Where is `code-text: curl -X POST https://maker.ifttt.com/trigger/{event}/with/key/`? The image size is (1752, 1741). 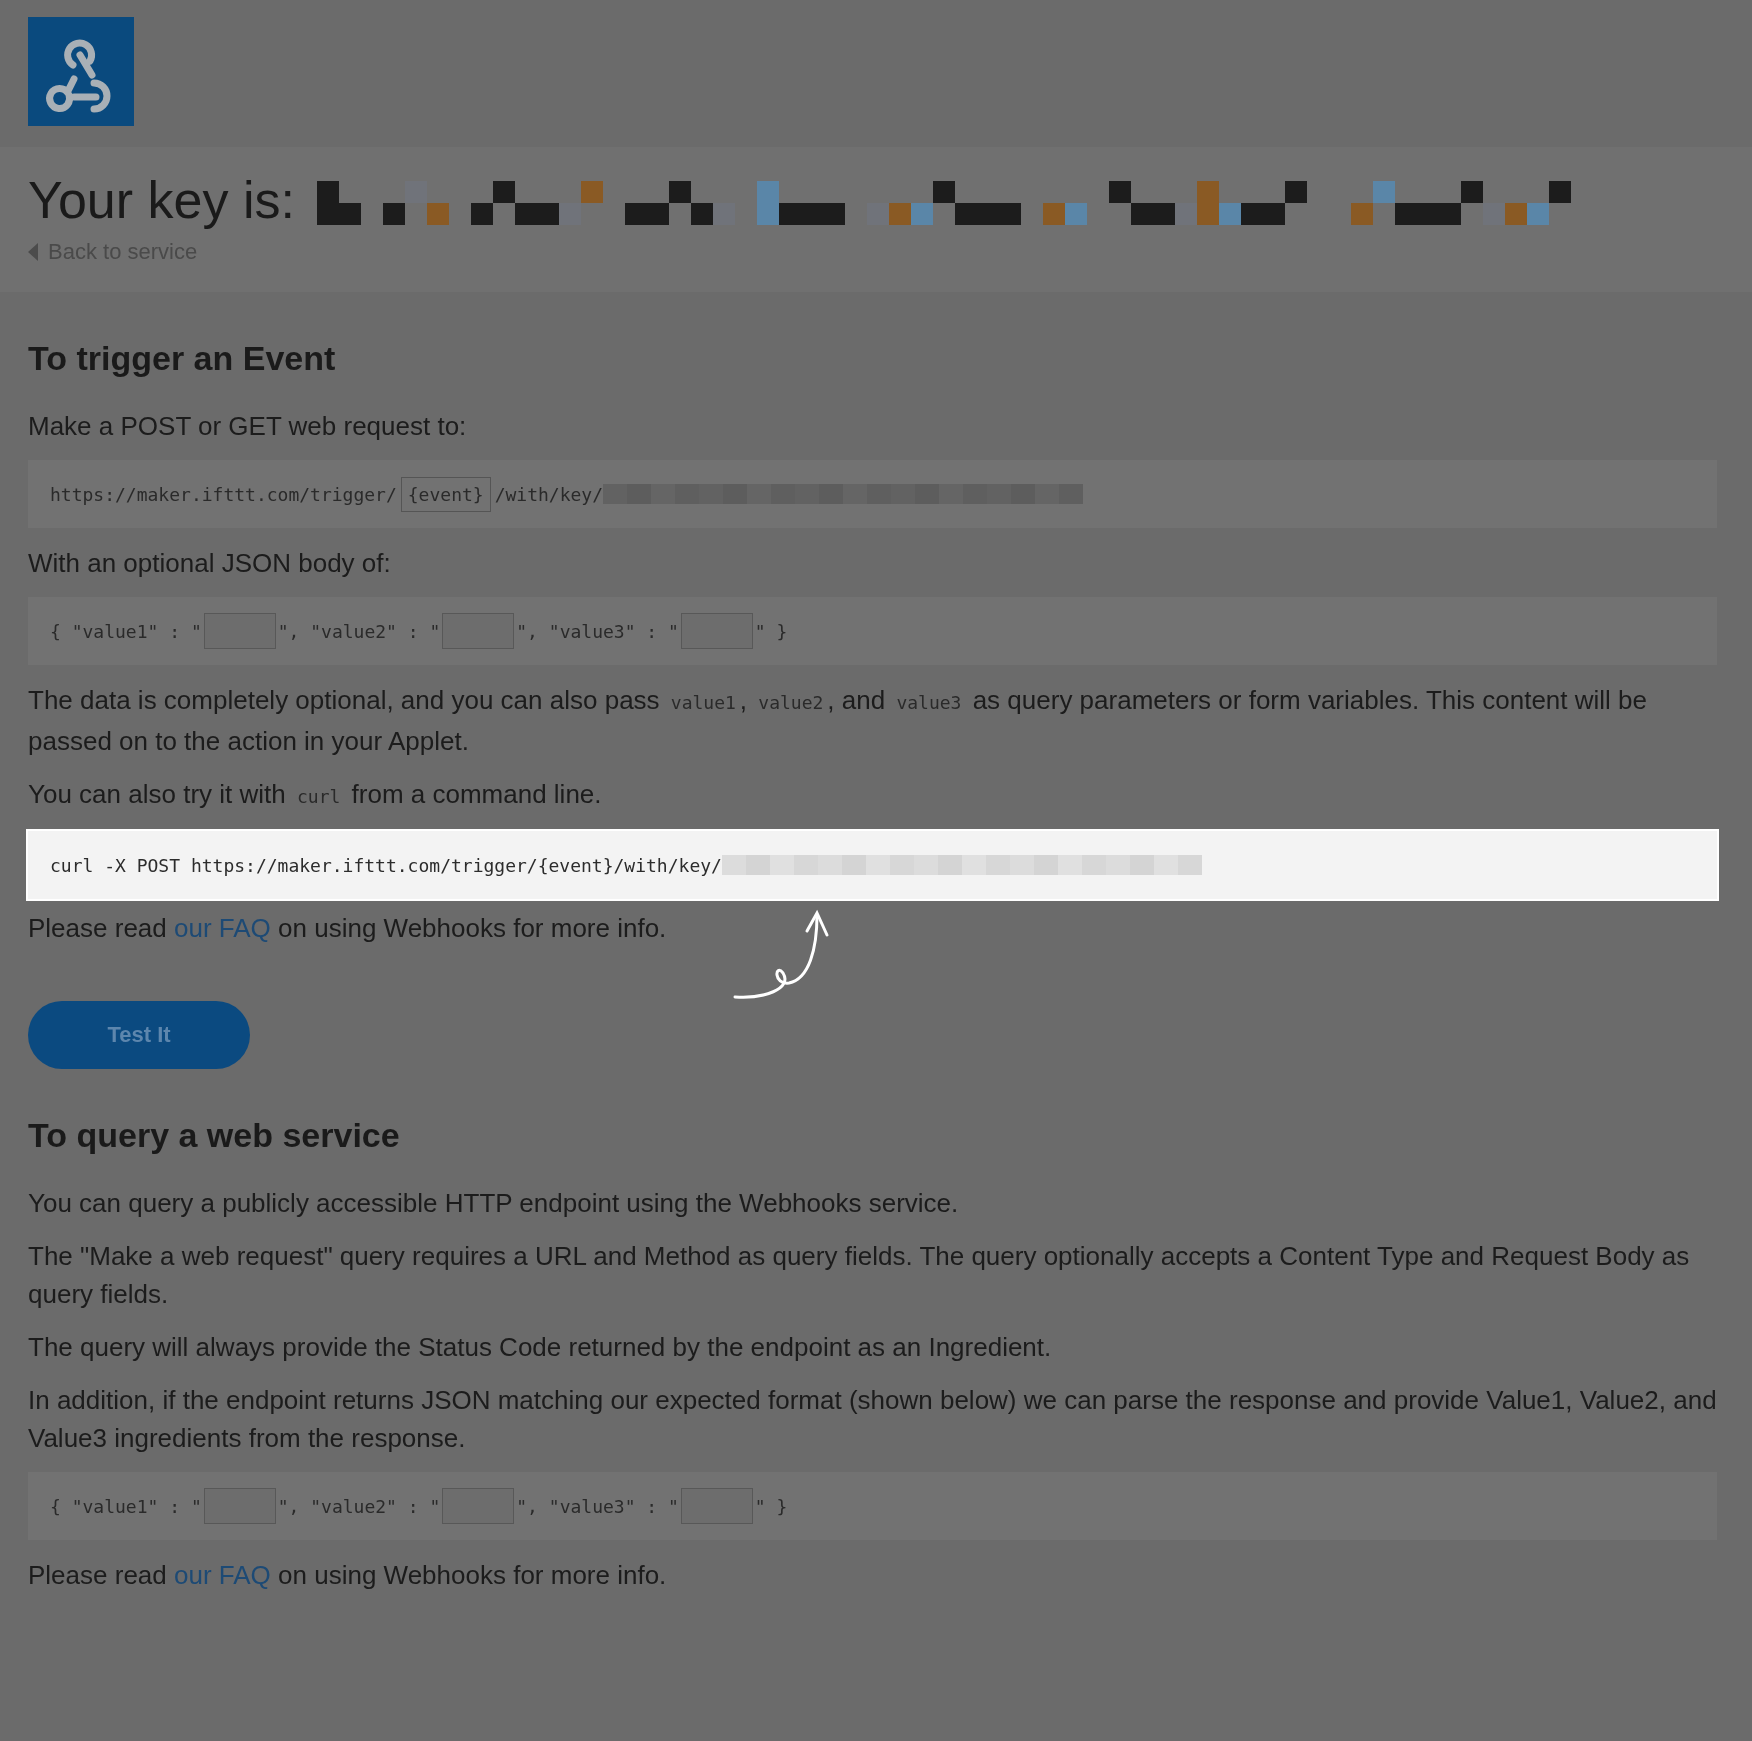 code-text: curl -X POST https://maker.ifttt.com/trigger/{event}/with/key/ is located at coordinates (386, 865).